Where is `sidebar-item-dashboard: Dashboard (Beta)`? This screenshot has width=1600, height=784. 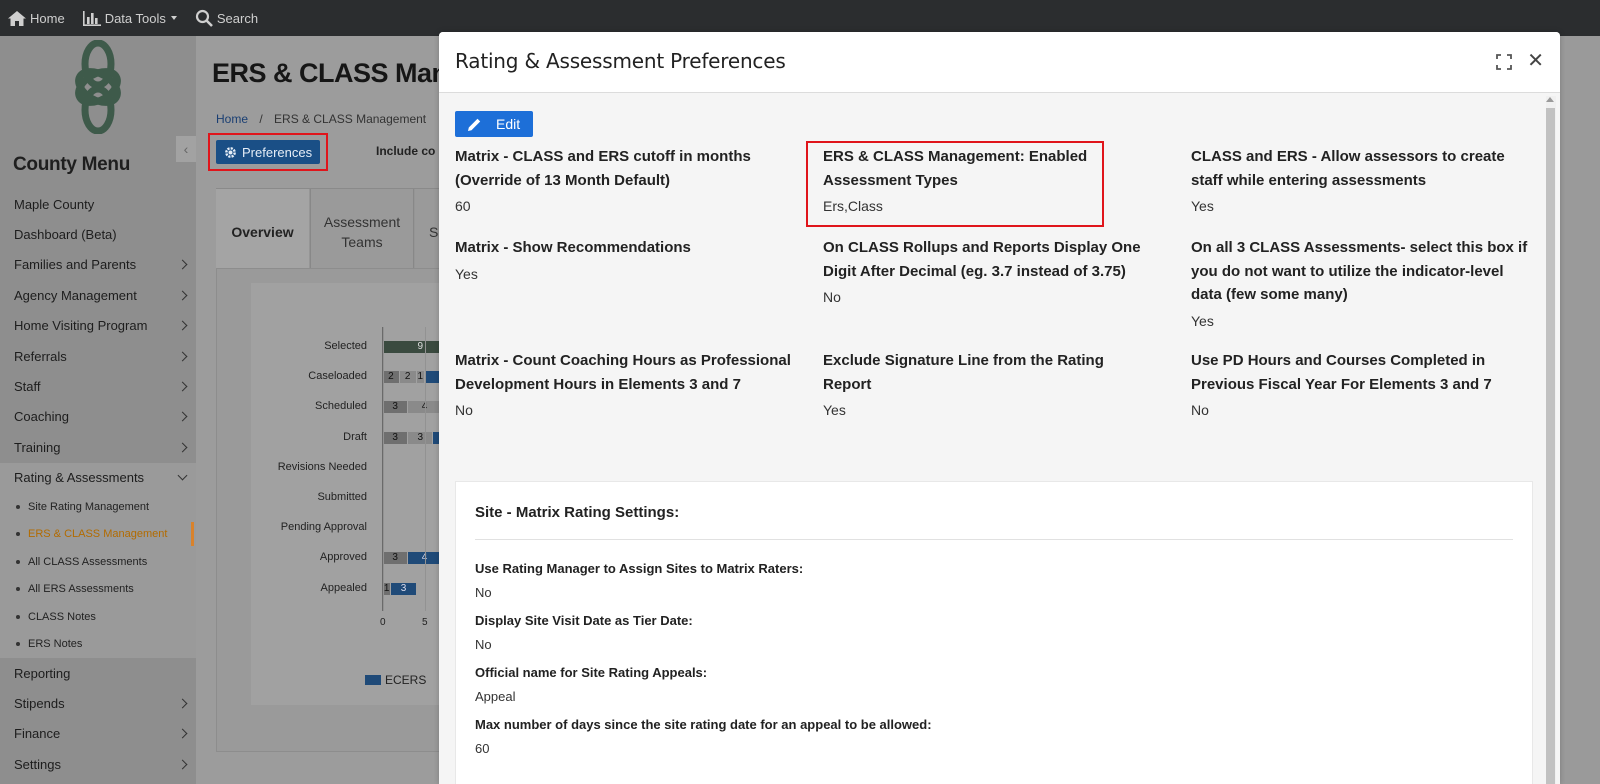
sidebar-item-dashboard: Dashboard (Beta) is located at coordinates (98, 234).